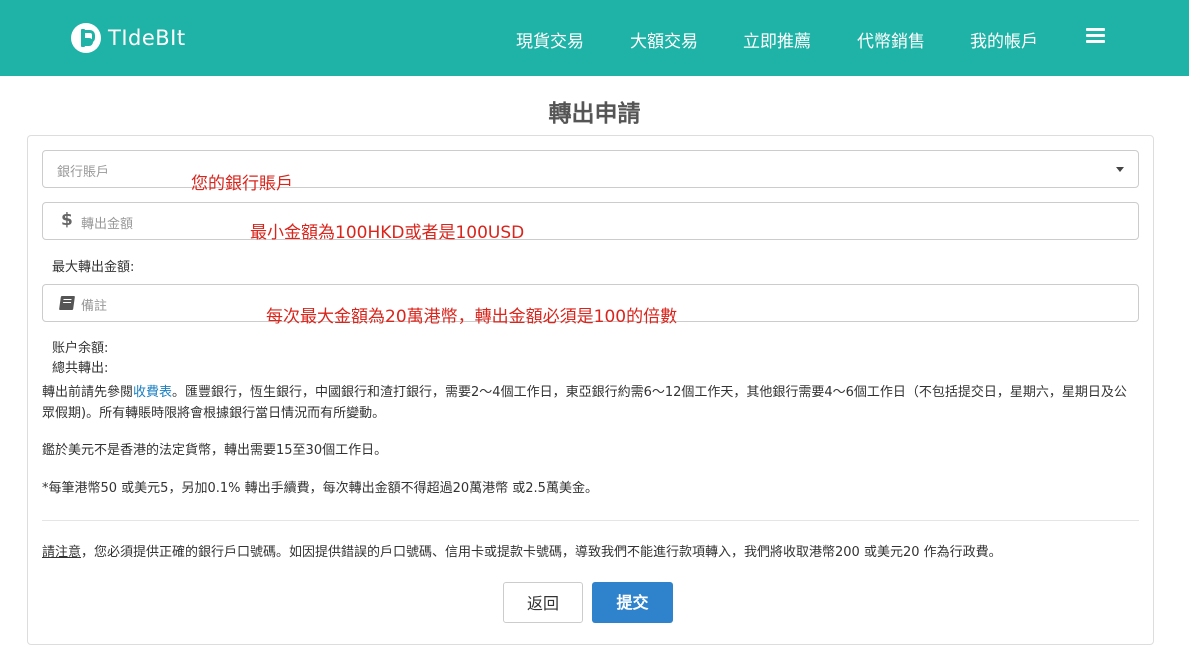 This screenshot has width=1189, height=645. Describe the element at coordinates (594, 38) in the screenshot. I see `top-navbar: TIdeBIt 現貨交易 大額交易 立即推薦 代幣銷售 我的帳戶` at that location.